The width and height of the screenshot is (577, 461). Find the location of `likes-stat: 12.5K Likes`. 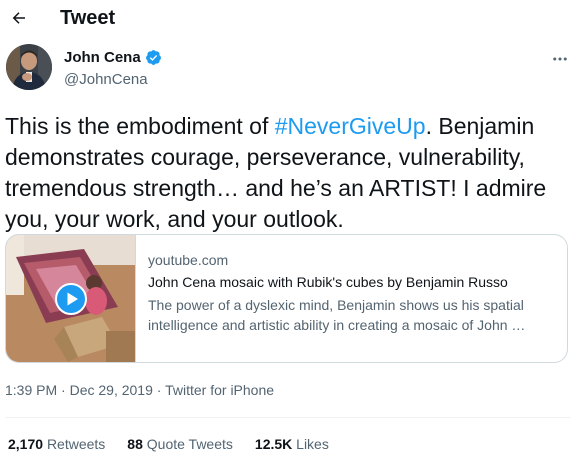

likes-stat: 12.5K Likes is located at coordinates (292, 444).